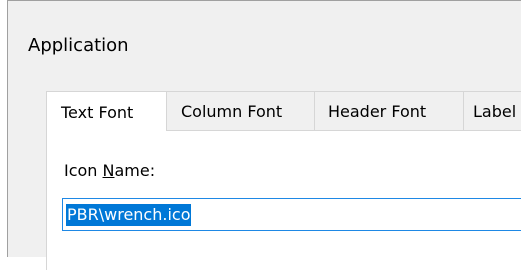  I want to click on tab-text-font: Text Font, so click(106, 112).